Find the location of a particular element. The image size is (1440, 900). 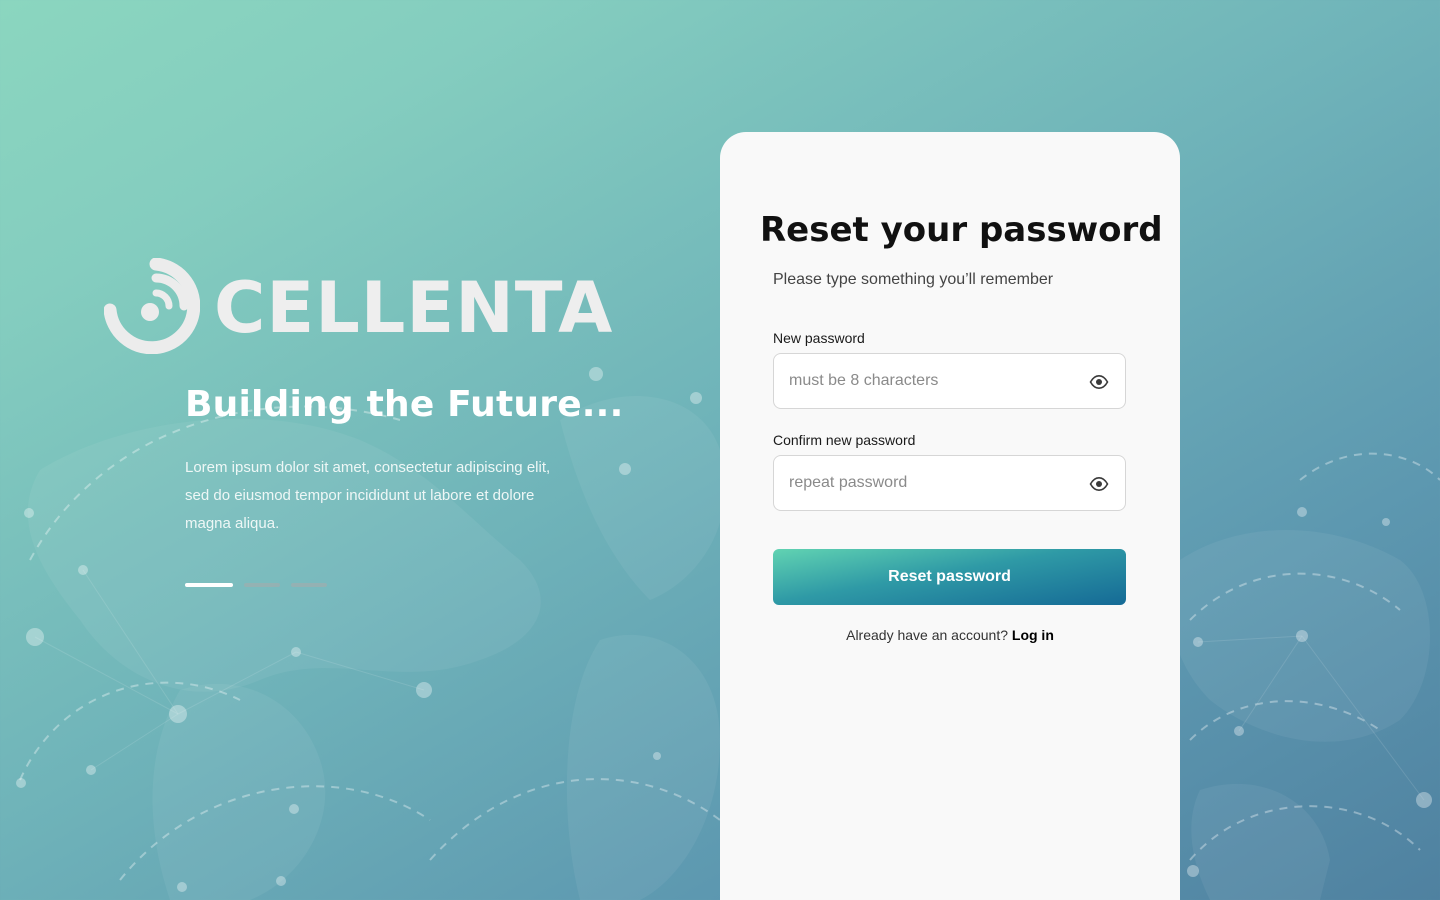

form-subtitle: Please type something you’ll remember is located at coordinates (913, 279).